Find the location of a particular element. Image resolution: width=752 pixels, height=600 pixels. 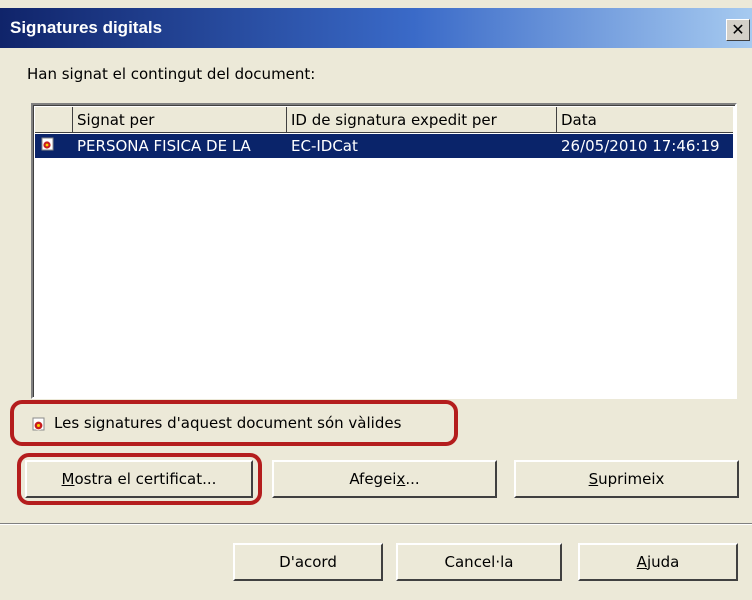

cell-issued-by: EC-IDCat is located at coordinates (324, 146).